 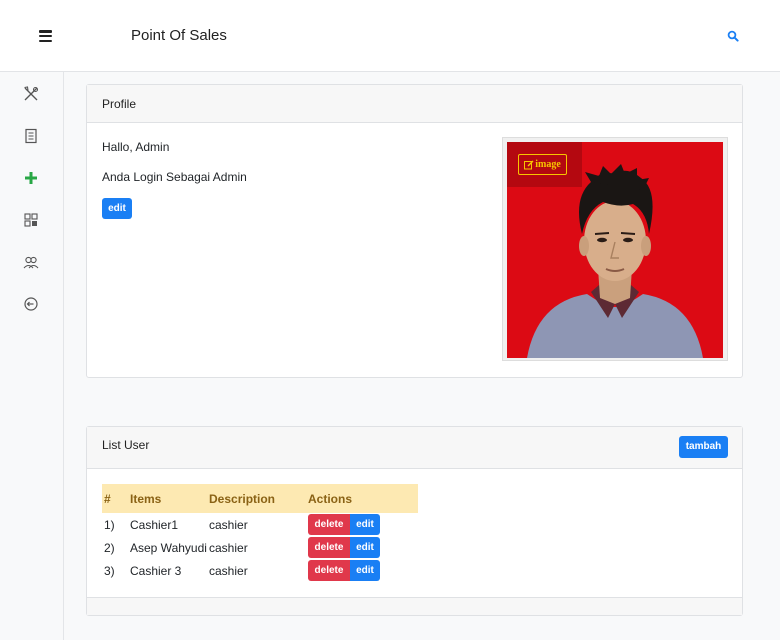 I want to click on table-header-row: # Items Description Actions, so click(x=260, y=498).